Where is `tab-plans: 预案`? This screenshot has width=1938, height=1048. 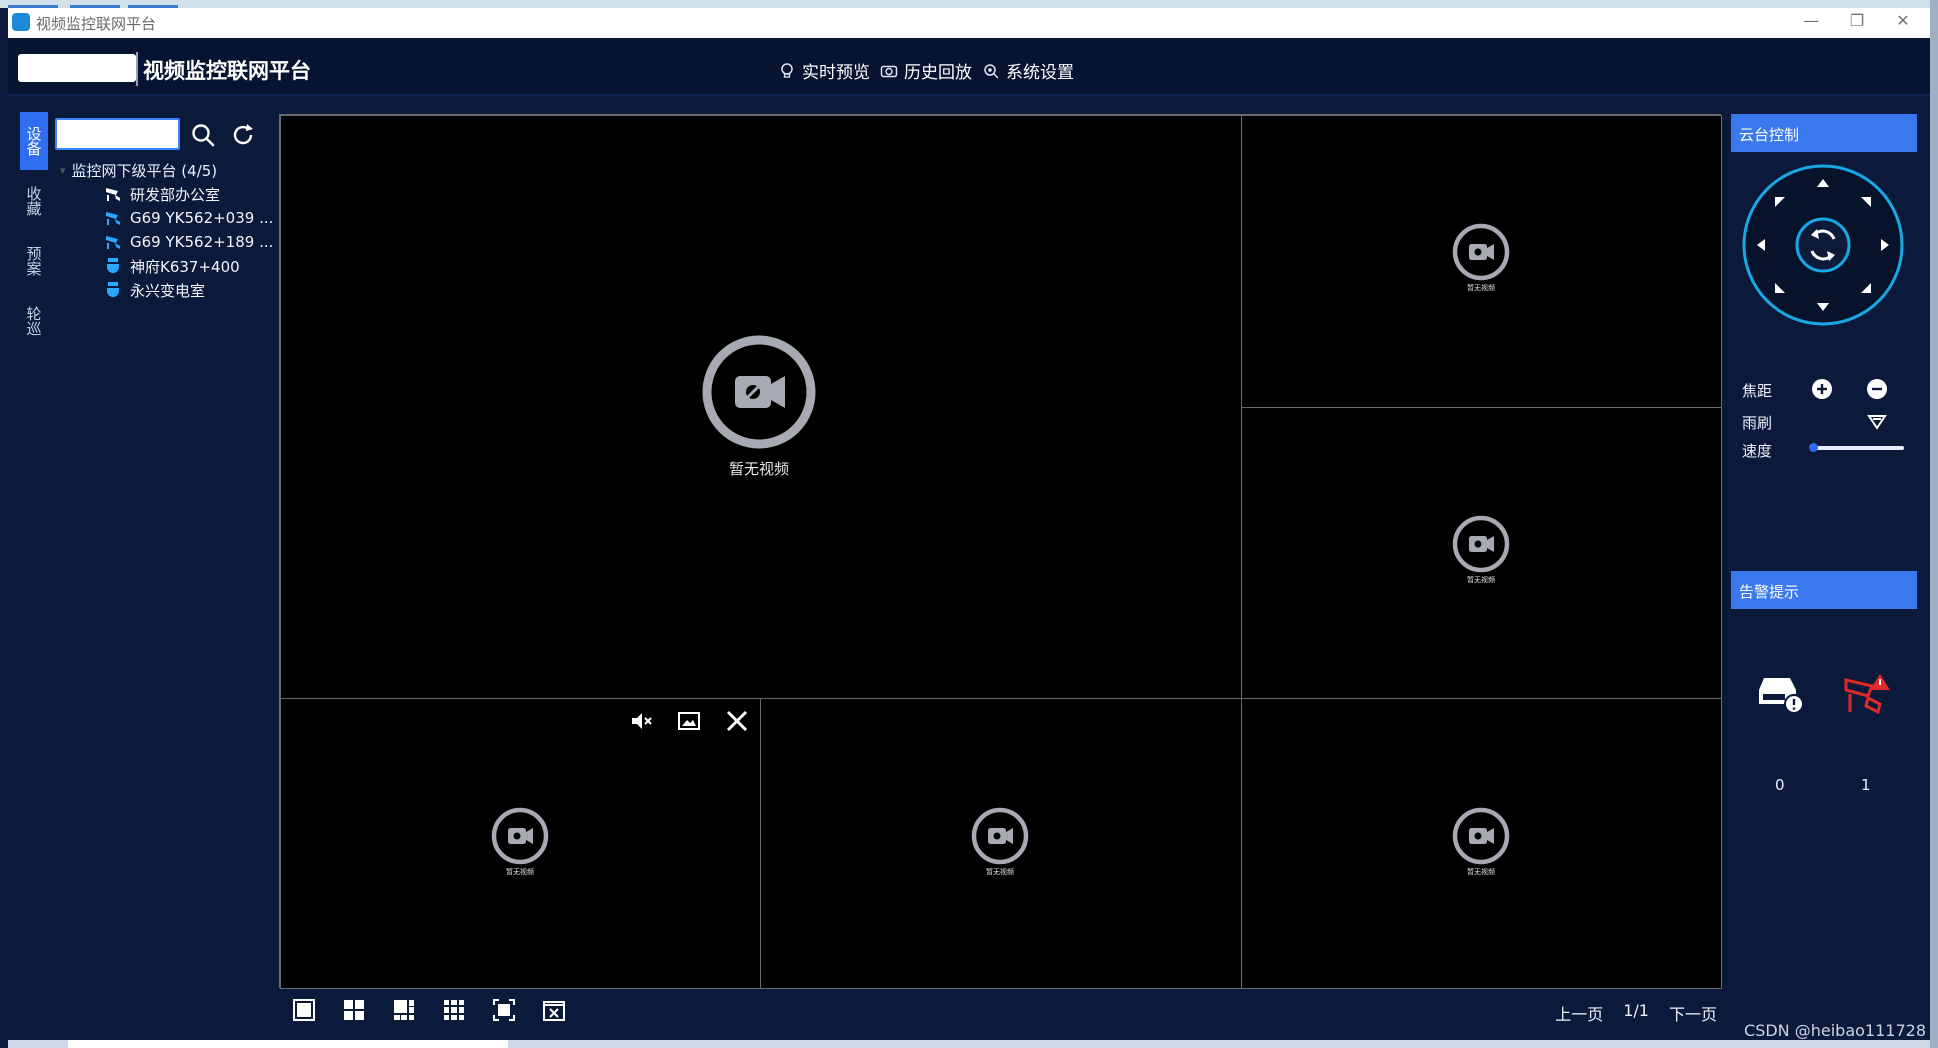 tab-plans: 预案 is located at coordinates (34, 261).